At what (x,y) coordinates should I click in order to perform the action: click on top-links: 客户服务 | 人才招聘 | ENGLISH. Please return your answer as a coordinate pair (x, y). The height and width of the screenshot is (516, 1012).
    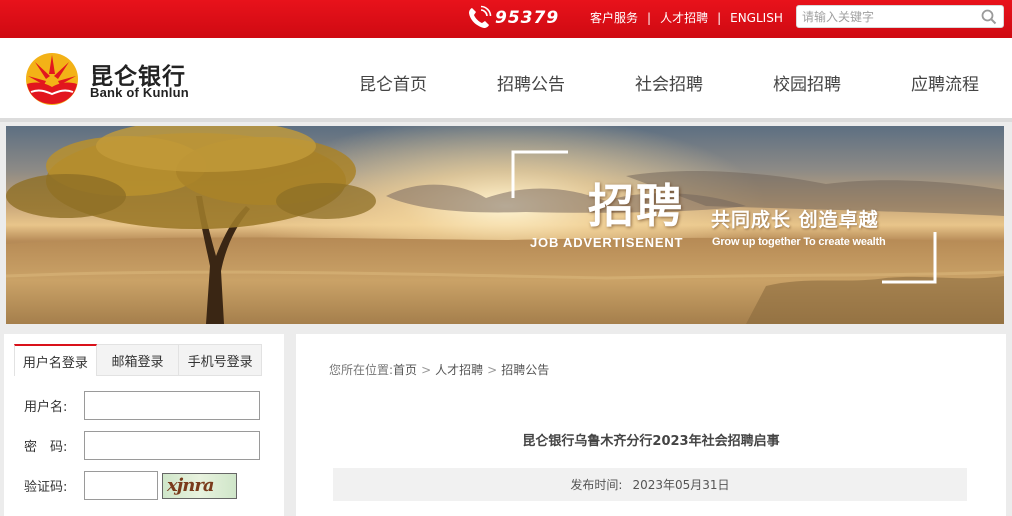
    Looking at the image, I should click on (686, 17).